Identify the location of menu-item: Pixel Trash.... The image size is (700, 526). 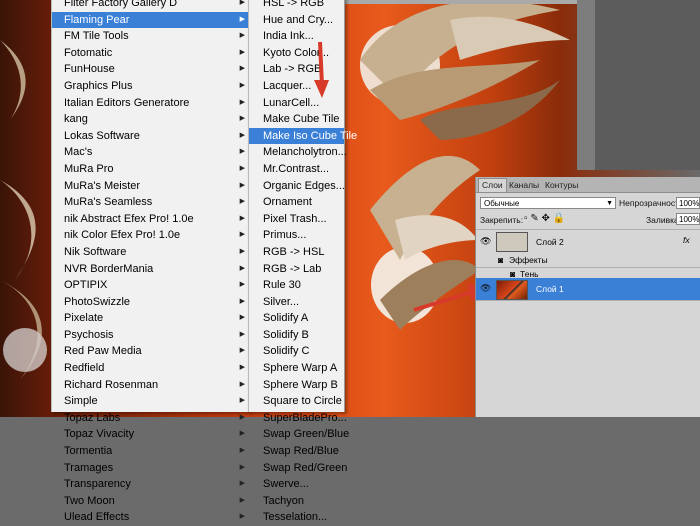
(296, 219).